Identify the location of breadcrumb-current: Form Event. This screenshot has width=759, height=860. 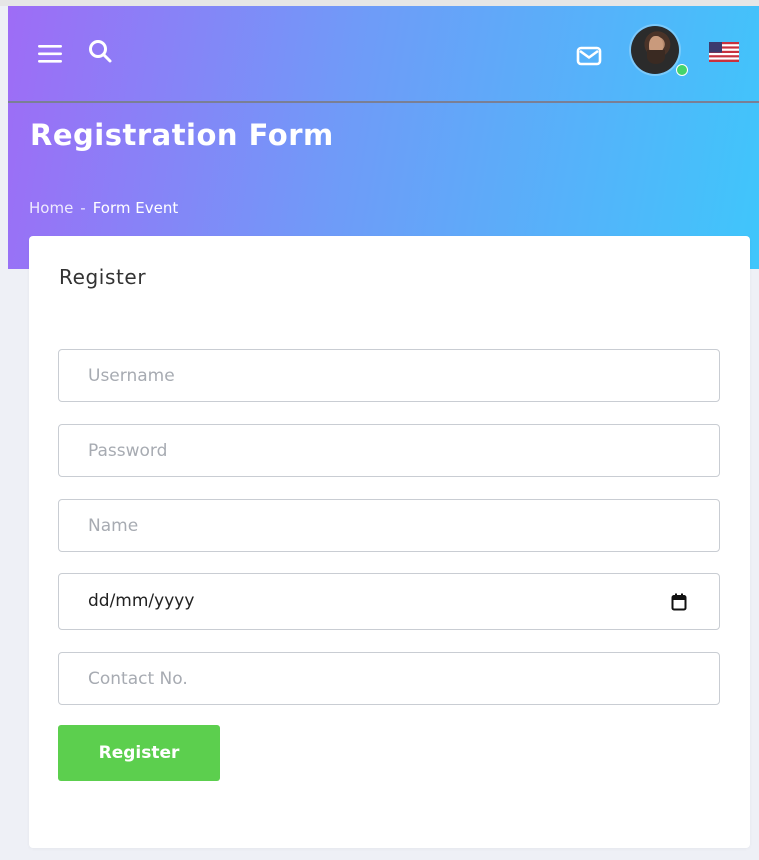
(135, 208).